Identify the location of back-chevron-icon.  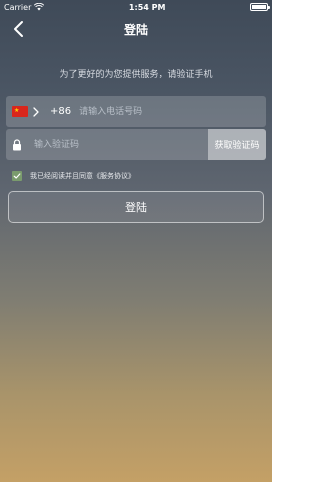
(19, 29).